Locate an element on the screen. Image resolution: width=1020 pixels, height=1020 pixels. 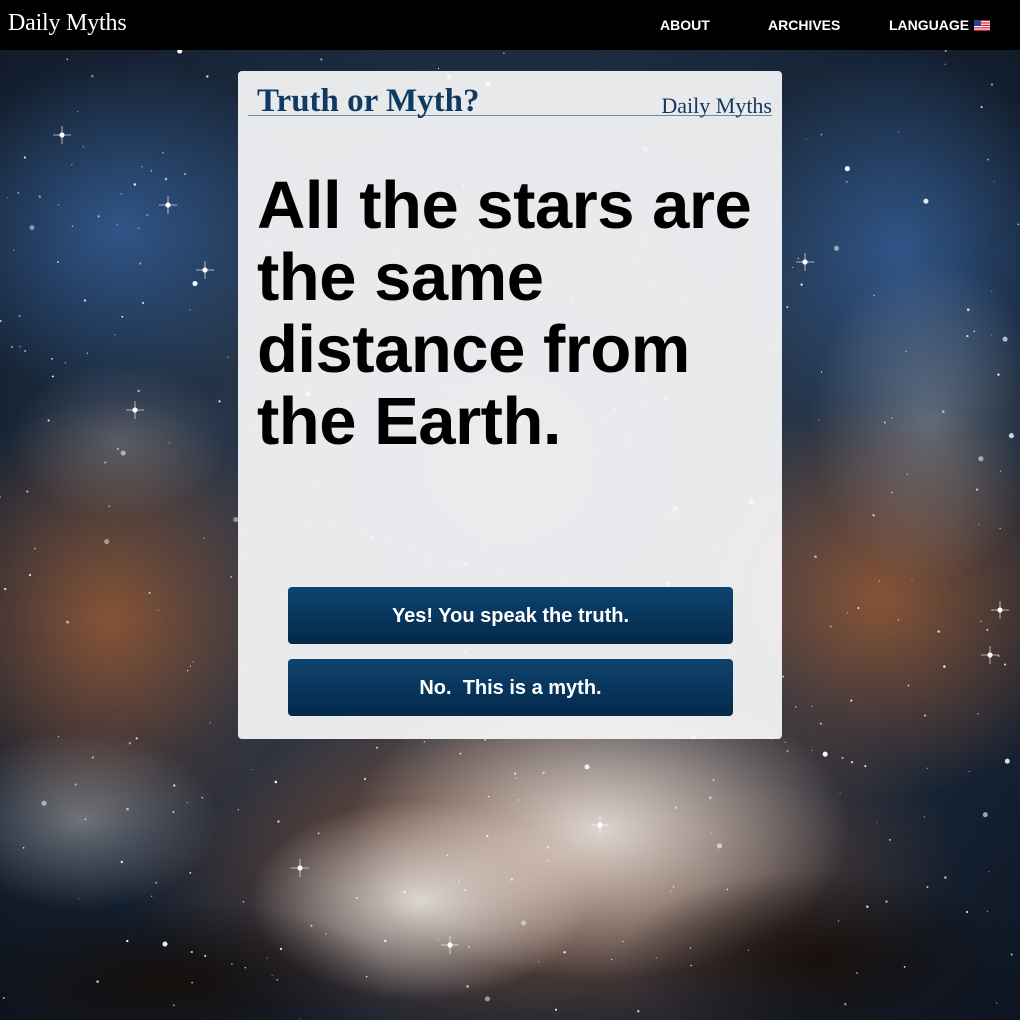
myth-answer-button: No. This is a myth. is located at coordinates (510, 687).